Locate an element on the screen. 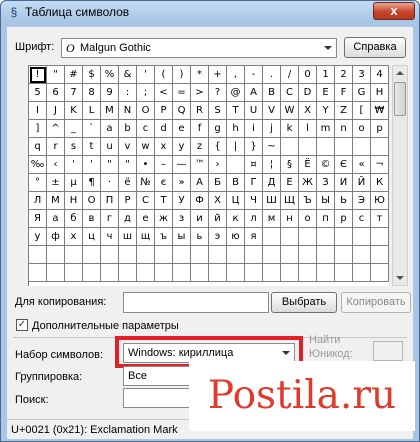 The image size is (420, 442). char-cell: В is located at coordinates (236, 183).